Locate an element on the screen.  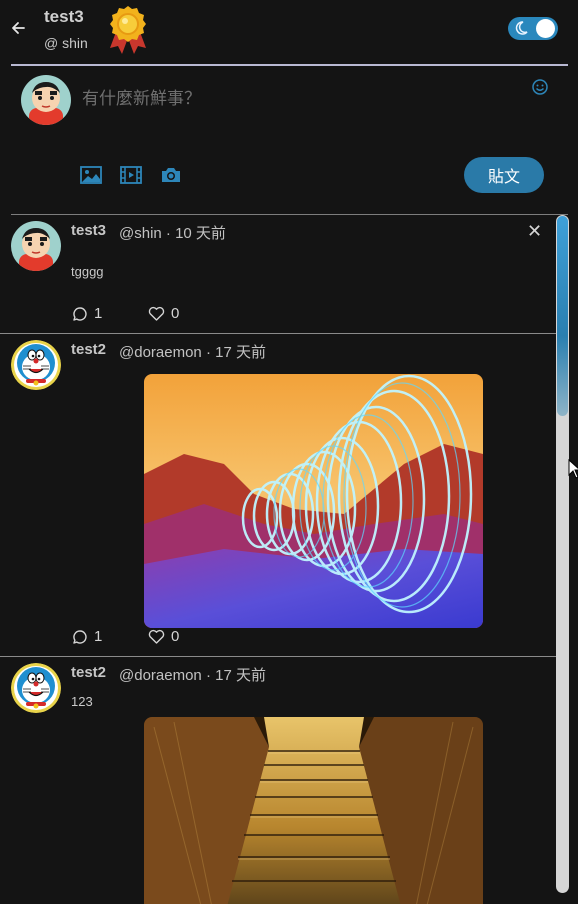
image-icon is located at coordinates (92, 176).